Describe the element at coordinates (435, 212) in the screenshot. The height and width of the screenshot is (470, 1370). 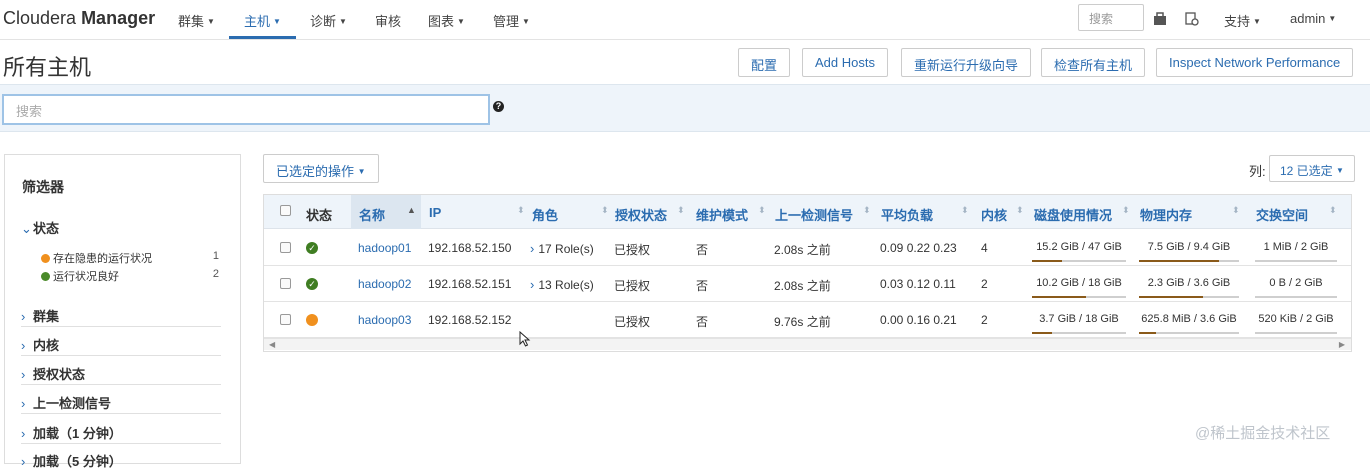
I see `column-header-ip: IP` at that location.